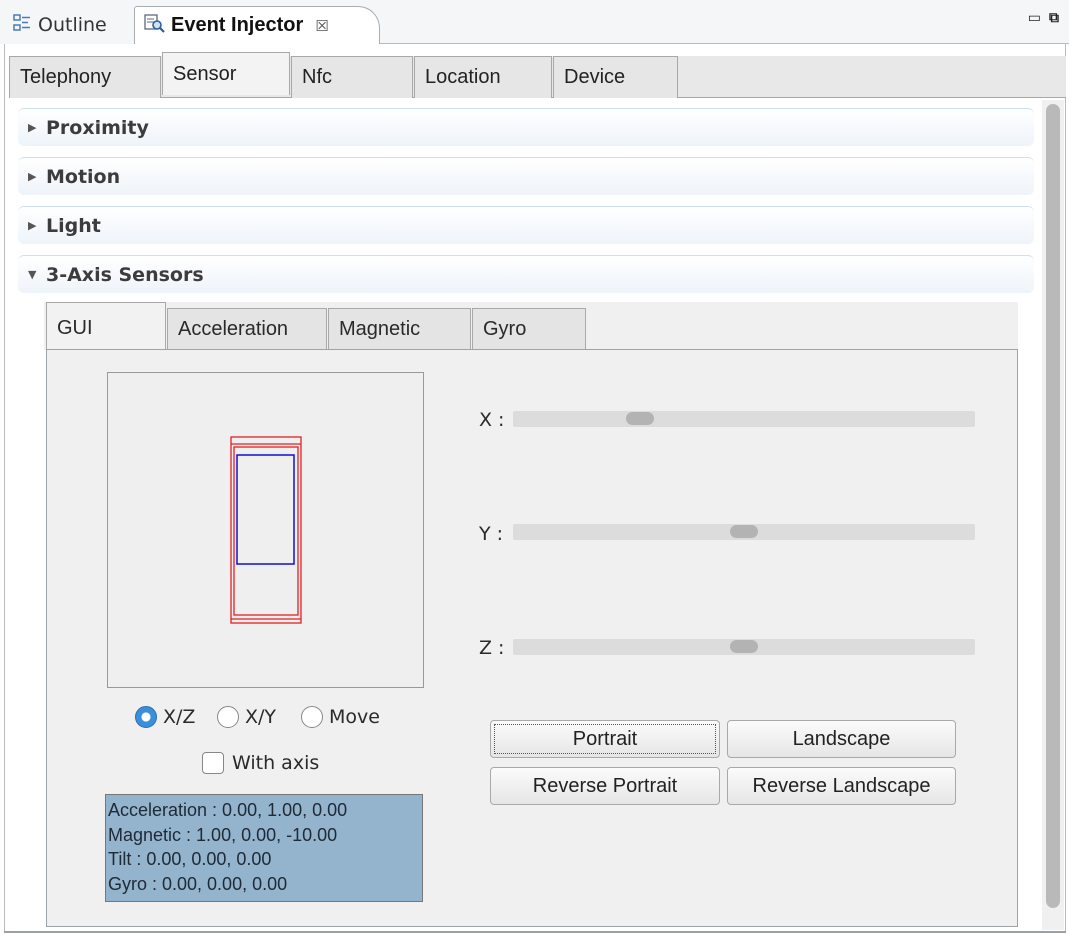 This screenshot has height=934, width=1069. What do you see at coordinates (73, 225) in the screenshot?
I see `section-light-label: Light` at bounding box center [73, 225].